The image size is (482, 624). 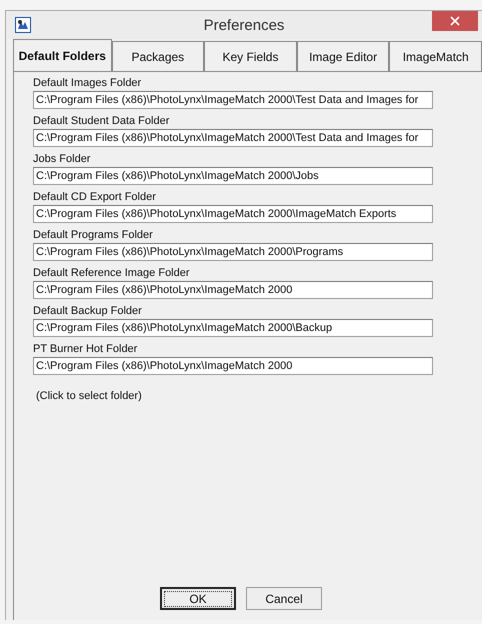 What do you see at coordinates (87, 83) in the screenshot?
I see `field-label: Default Images Folder` at bounding box center [87, 83].